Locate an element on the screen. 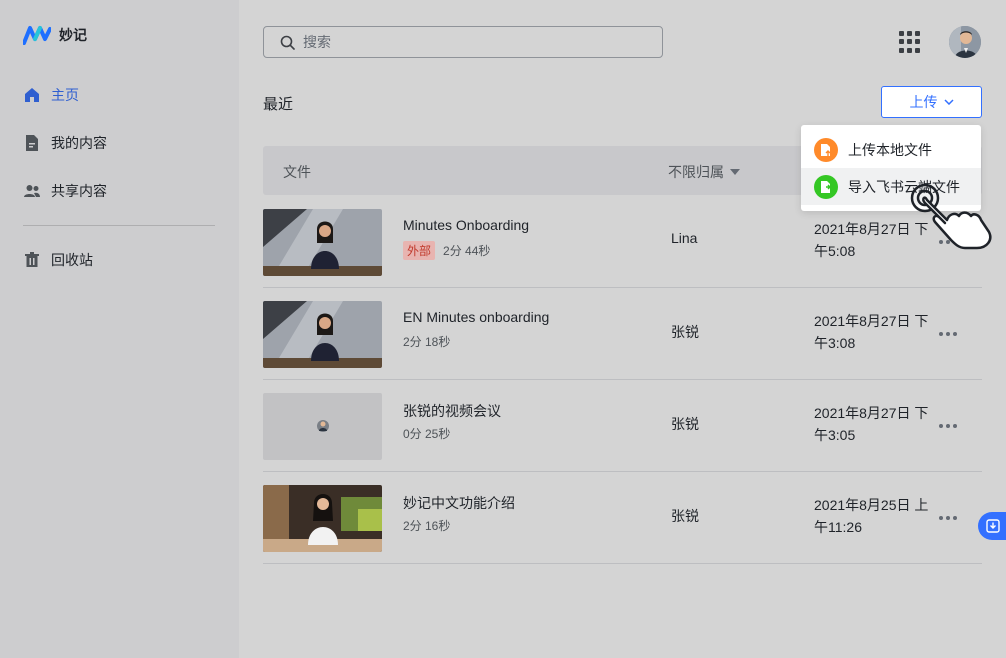  file-title: Minutes Onboarding is located at coordinates (466, 225).